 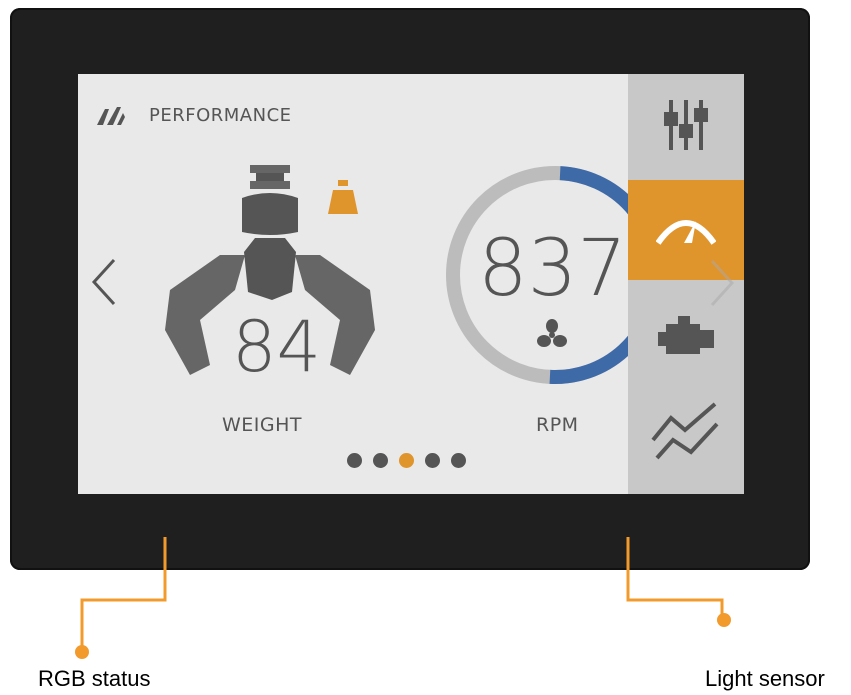 What do you see at coordinates (277, 347) in the screenshot?
I see `weight-value: 84` at bounding box center [277, 347].